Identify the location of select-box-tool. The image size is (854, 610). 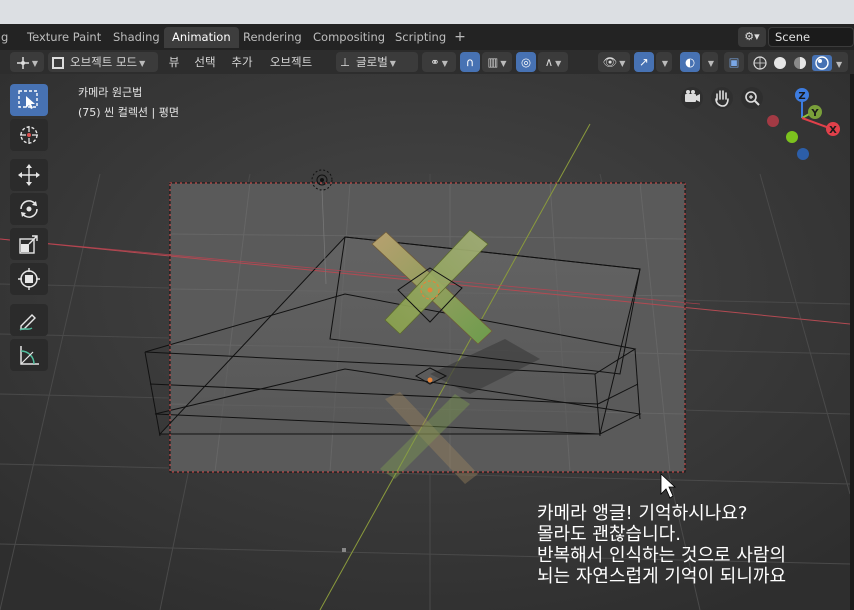
(29, 100).